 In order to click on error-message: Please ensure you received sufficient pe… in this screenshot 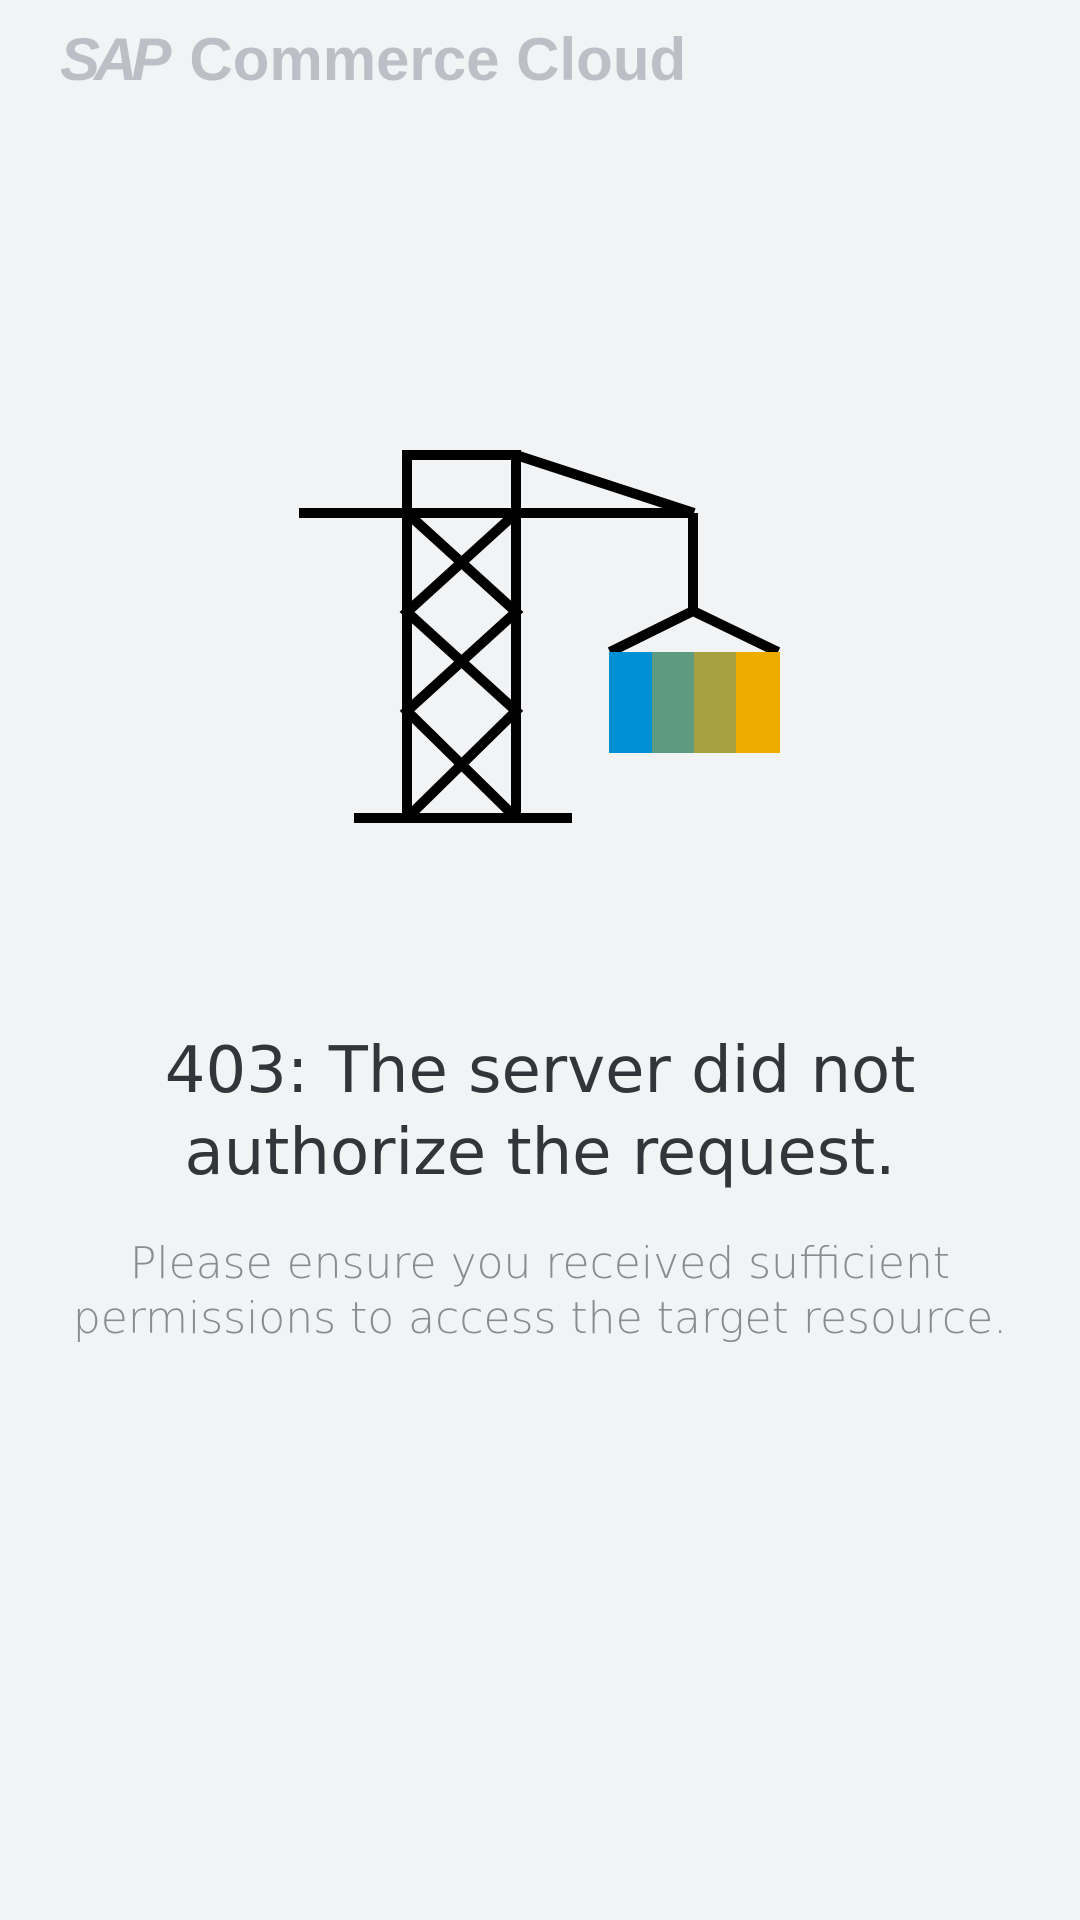, I will do `click(540, 1291)`.